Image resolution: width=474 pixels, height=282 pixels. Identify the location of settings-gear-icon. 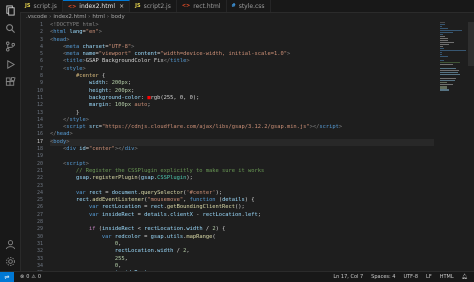
(10, 261).